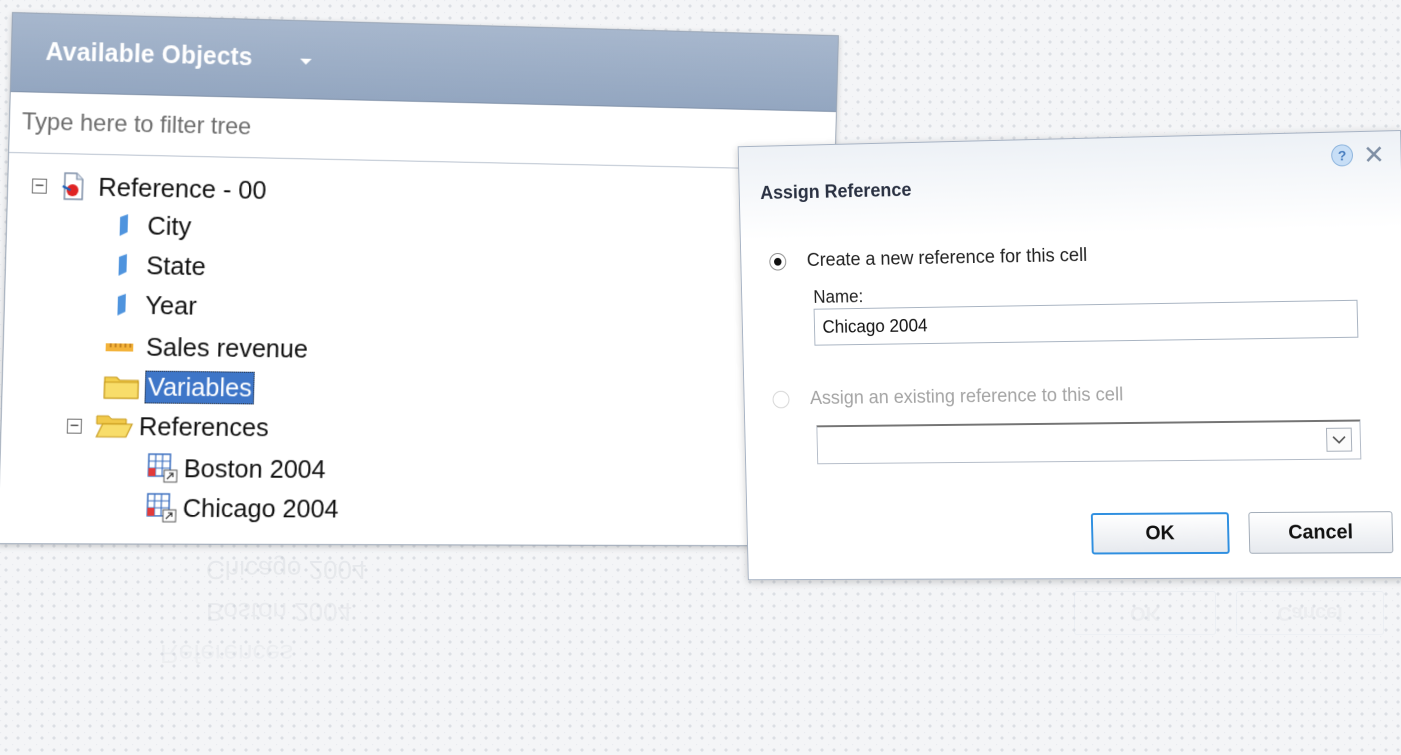 Image resolution: width=1401 pixels, height=755 pixels. Describe the element at coordinates (1342, 155) in the screenshot. I see `help-icon: ?` at that location.